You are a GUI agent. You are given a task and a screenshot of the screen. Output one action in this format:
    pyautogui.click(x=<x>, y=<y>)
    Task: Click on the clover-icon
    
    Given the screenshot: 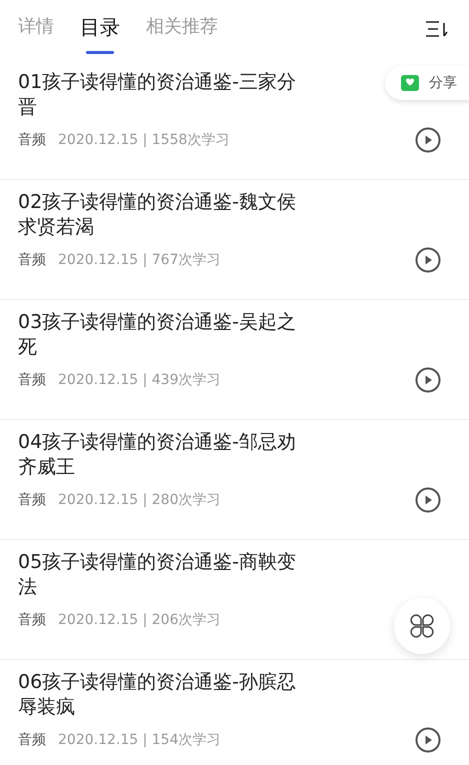 What is the action you would take?
    pyautogui.click(x=422, y=626)
    